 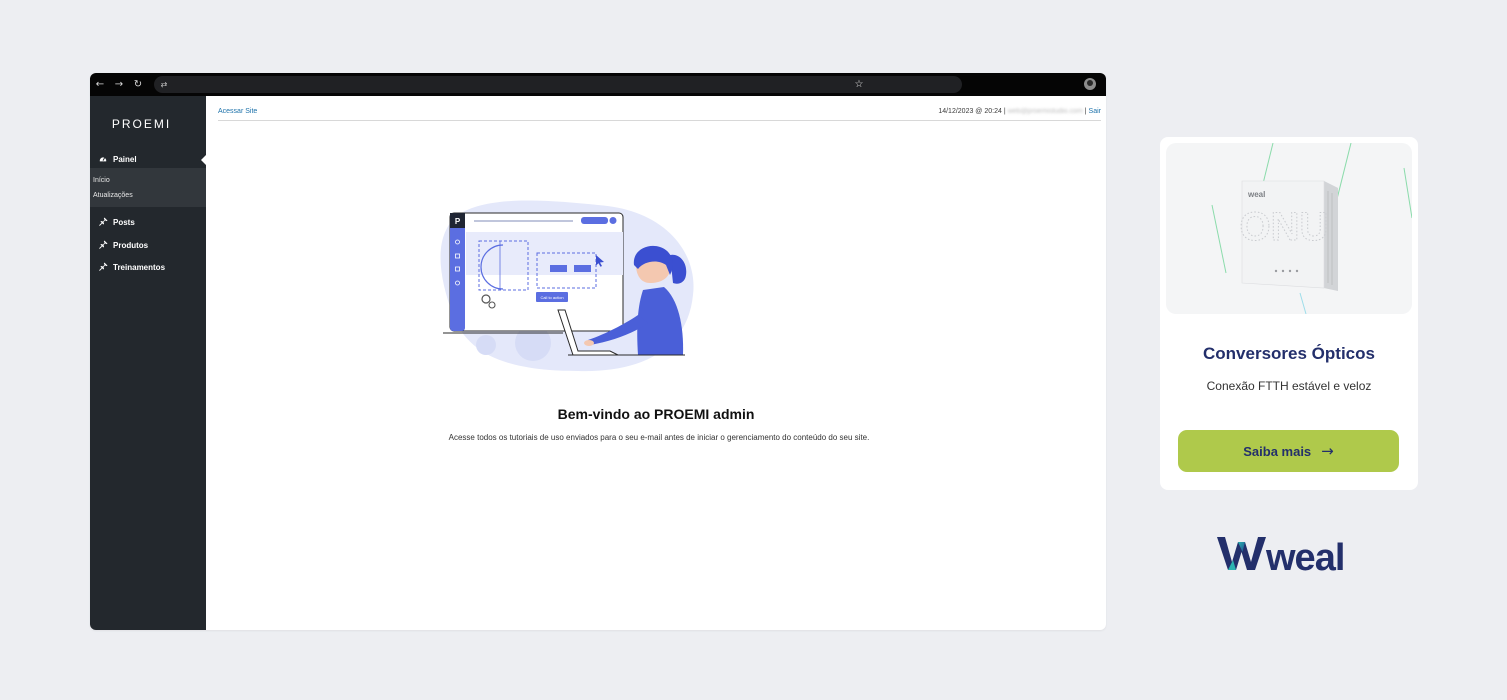 I want to click on proemi-logo: PROEMI, so click(x=141, y=124).